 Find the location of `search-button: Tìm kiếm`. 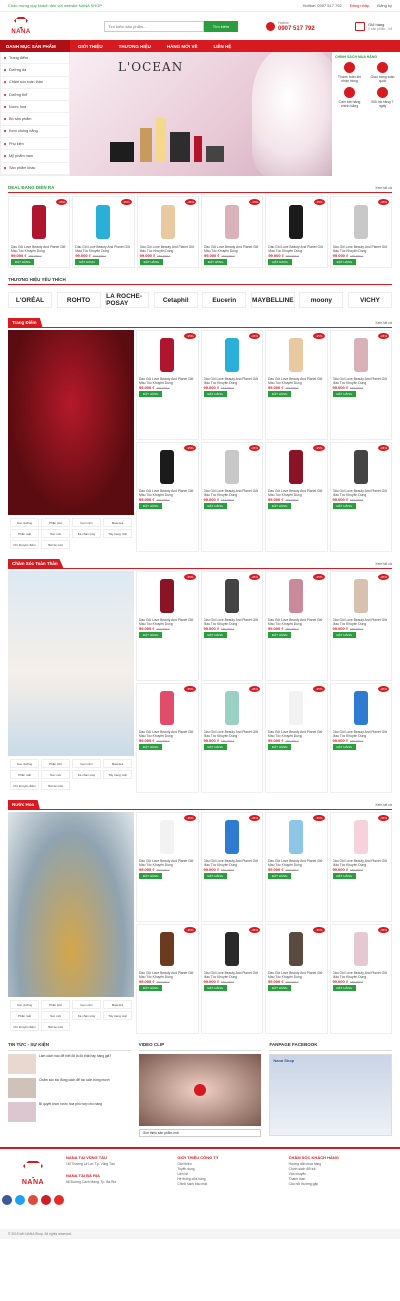

search-button: Tìm kiếm is located at coordinates (221, 26).